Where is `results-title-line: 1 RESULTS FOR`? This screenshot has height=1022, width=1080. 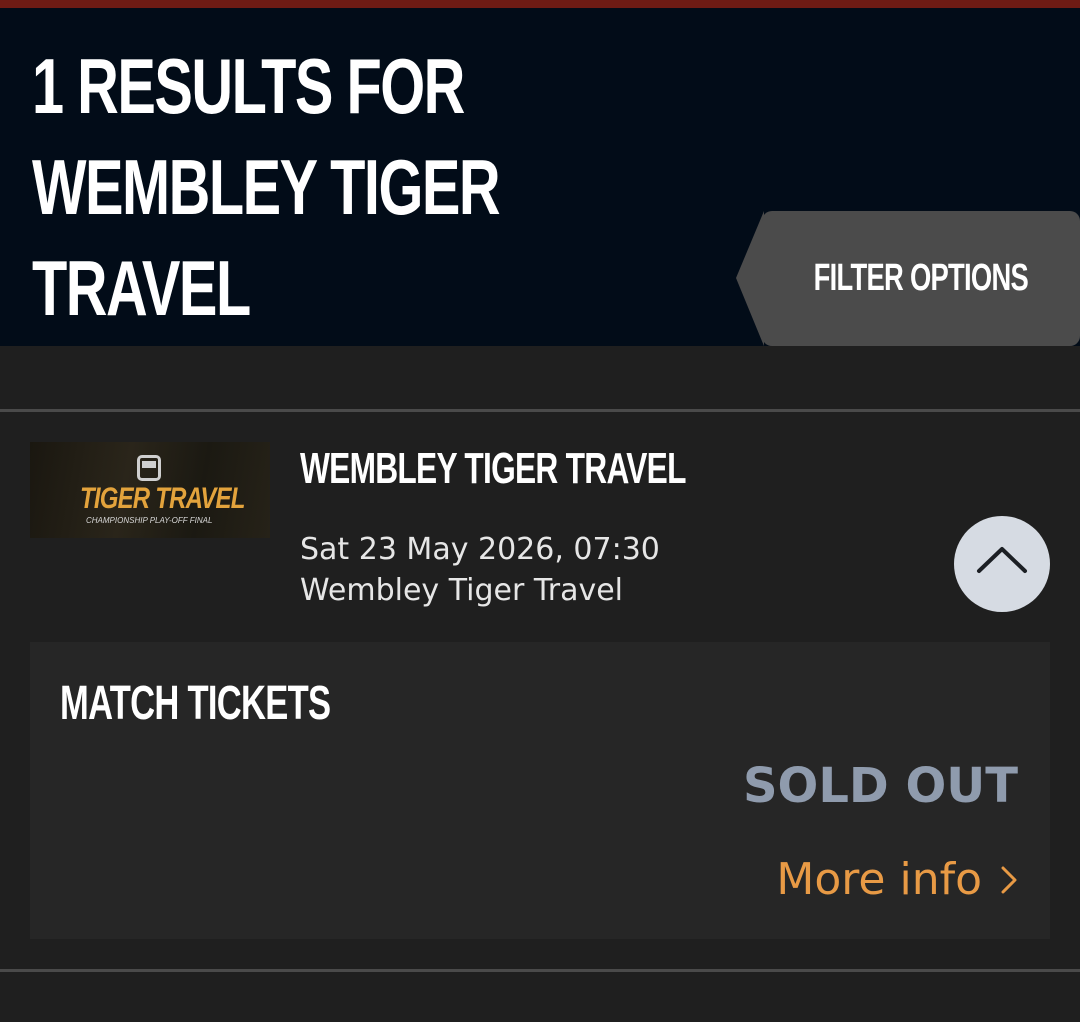 results-title-line: 1 RESULTS FOR is located at coordinates (248, 86).